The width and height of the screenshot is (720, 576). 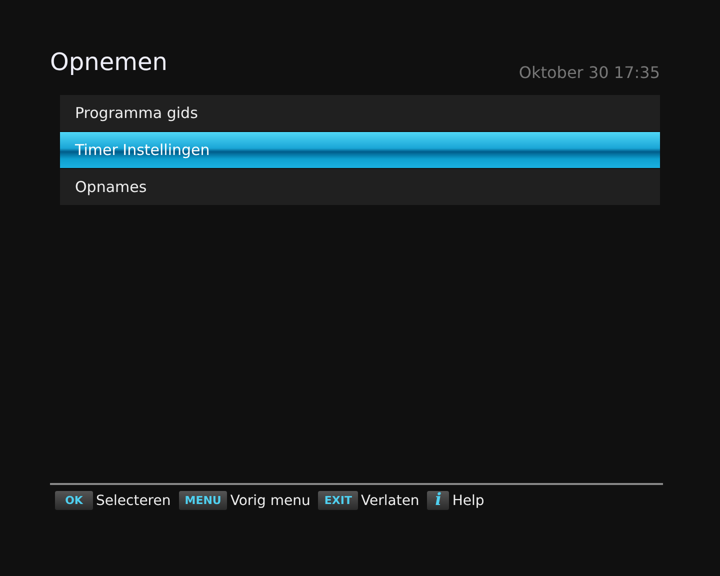 What do you see at coordinates (133, 500) in the screenshot?
I see `hint-label: Selecteren` at bounding box center [133, 500].